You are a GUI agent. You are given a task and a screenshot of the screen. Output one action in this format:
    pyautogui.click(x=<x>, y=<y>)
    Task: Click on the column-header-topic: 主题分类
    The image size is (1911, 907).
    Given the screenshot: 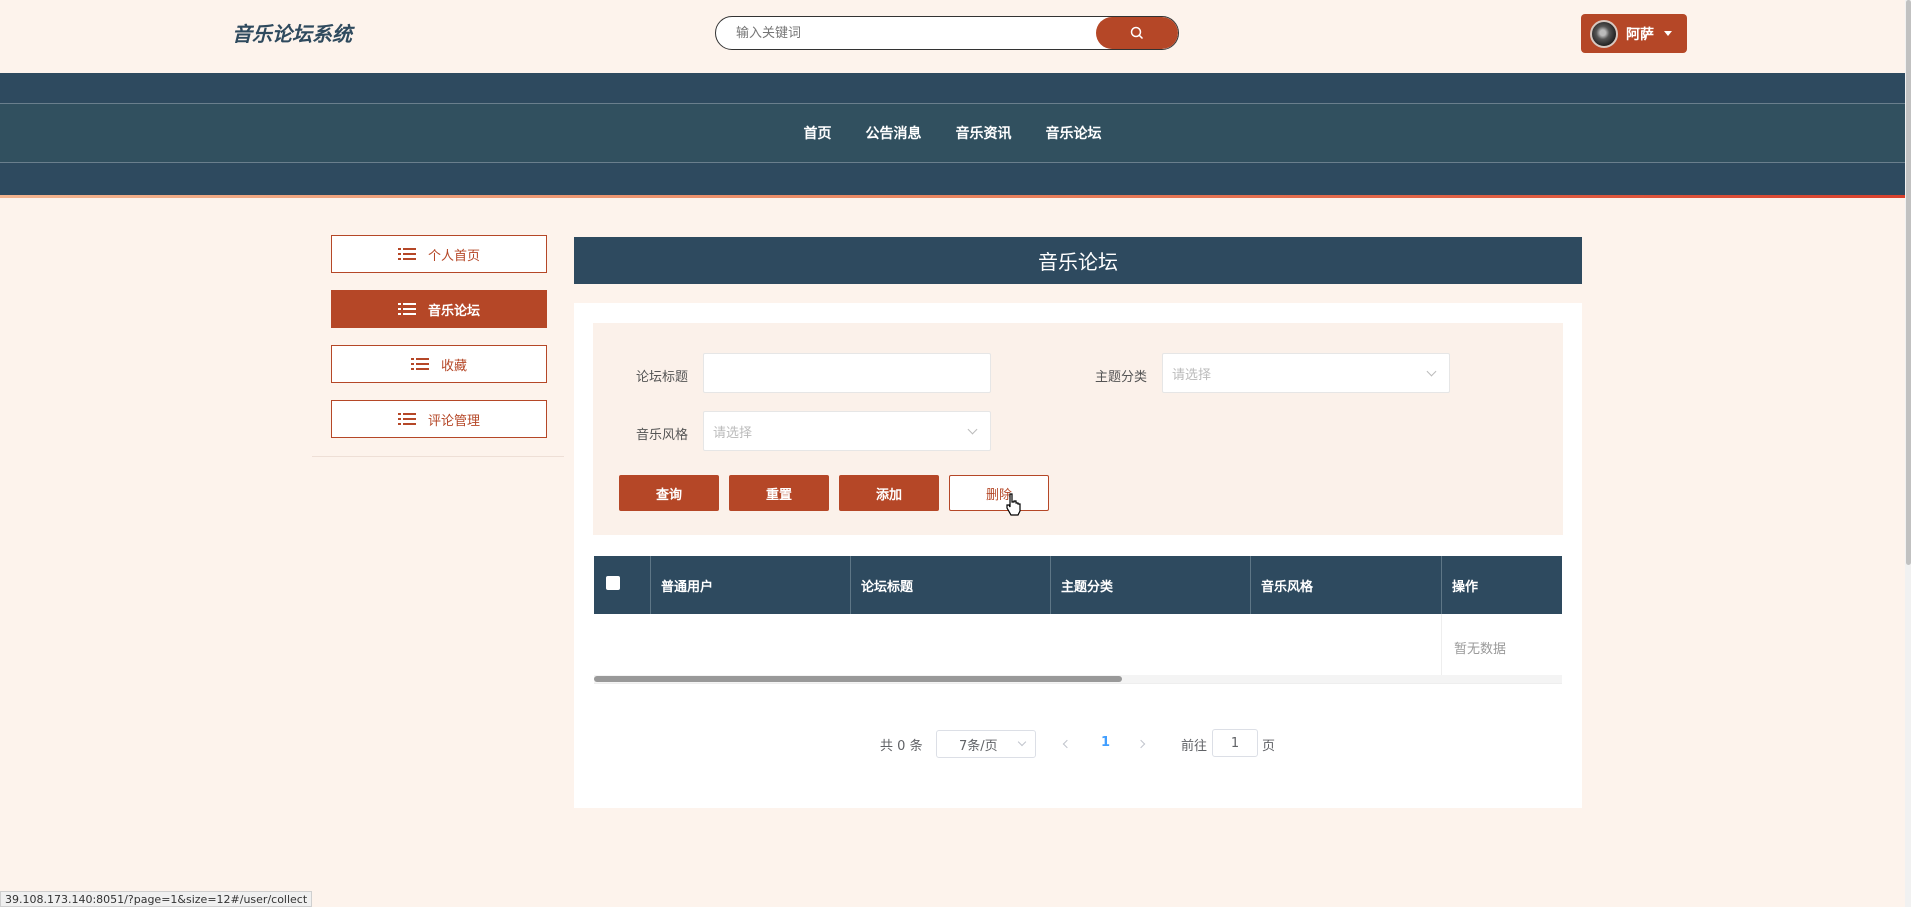 What is the action you would take?
    pyautogui.click(x=1150, y=585)
    